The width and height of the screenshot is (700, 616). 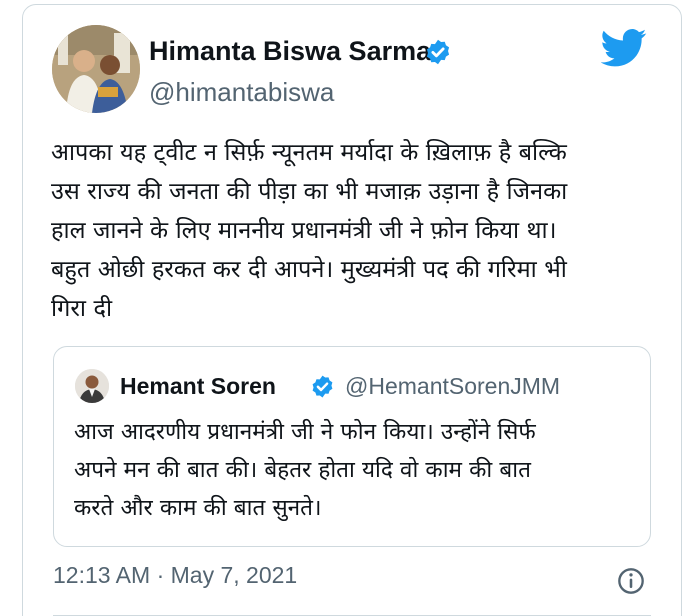 I want to click on info-icon, so click(x=631, y=581).